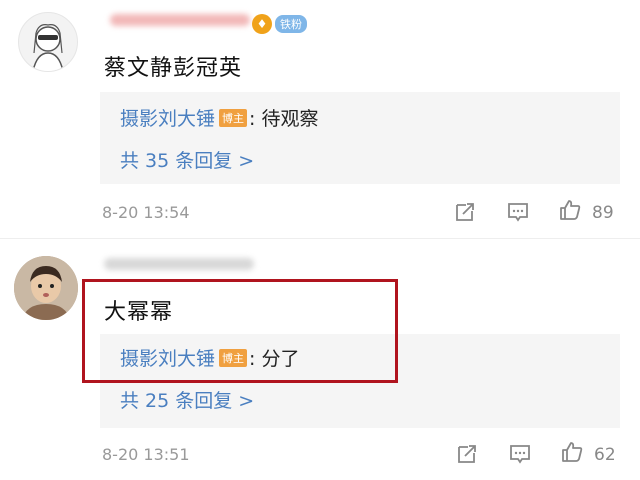  Describe the element at coordinates (320, 238) in the screenshot. I see `divider` at that location.